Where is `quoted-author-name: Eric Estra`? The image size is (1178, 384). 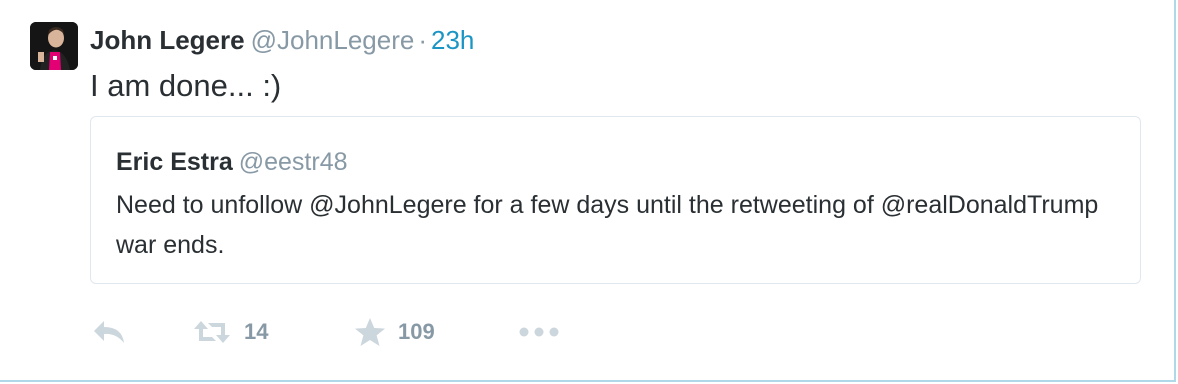
quoted-author-name: Eric Estra is located at coordinates (174, 162).